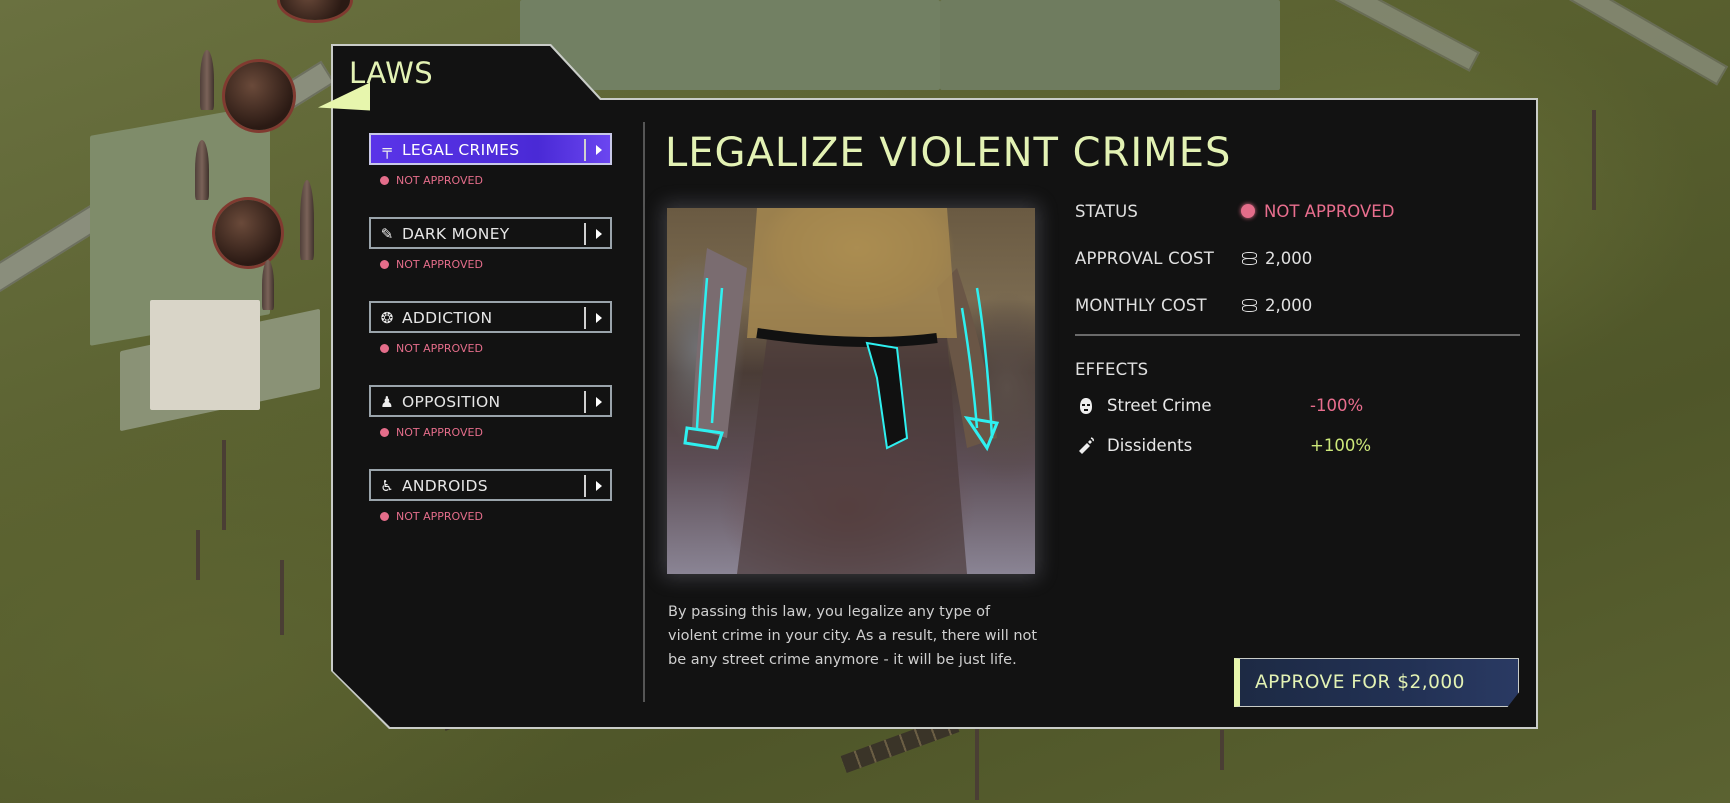  I want to click on effect-label-dissidents: Dissidents, so click(1150, 445).